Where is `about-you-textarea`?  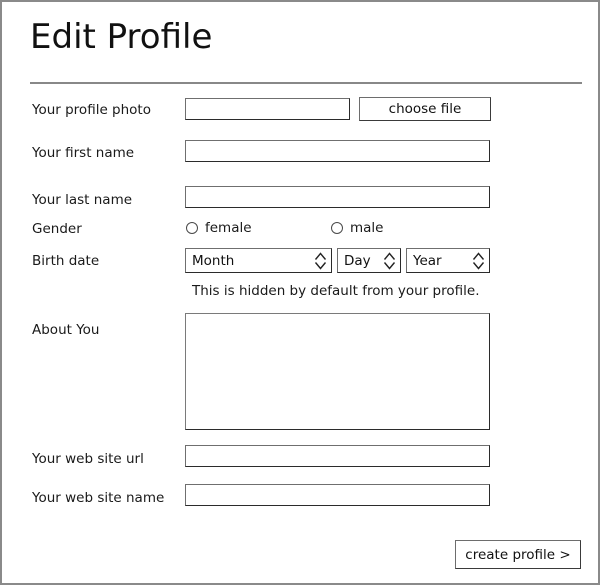
about-you-textarea is located at coordinates (337, 371).